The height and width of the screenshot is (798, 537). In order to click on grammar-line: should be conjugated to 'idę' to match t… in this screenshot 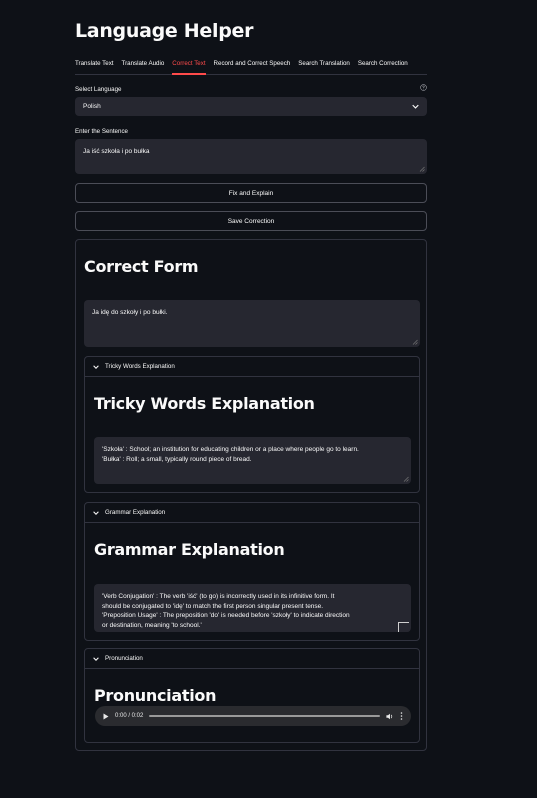, I will do `click(213, 606)`.